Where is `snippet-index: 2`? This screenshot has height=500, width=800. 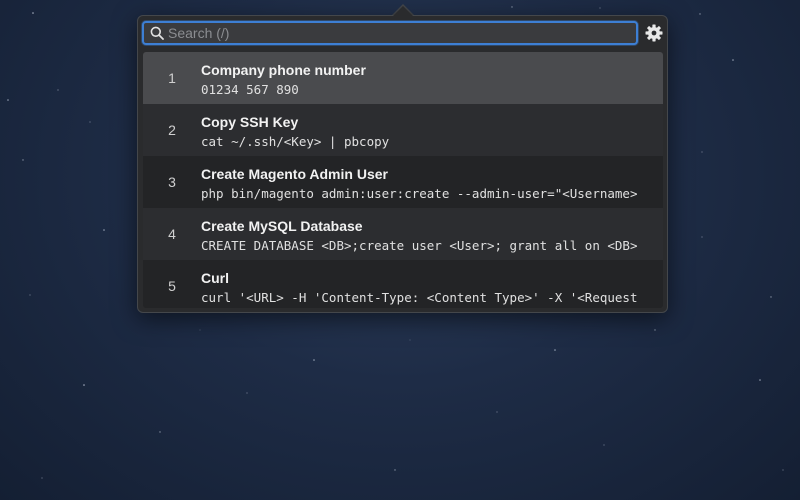
snippet-index: 2 is located at coordinates (172, 130).